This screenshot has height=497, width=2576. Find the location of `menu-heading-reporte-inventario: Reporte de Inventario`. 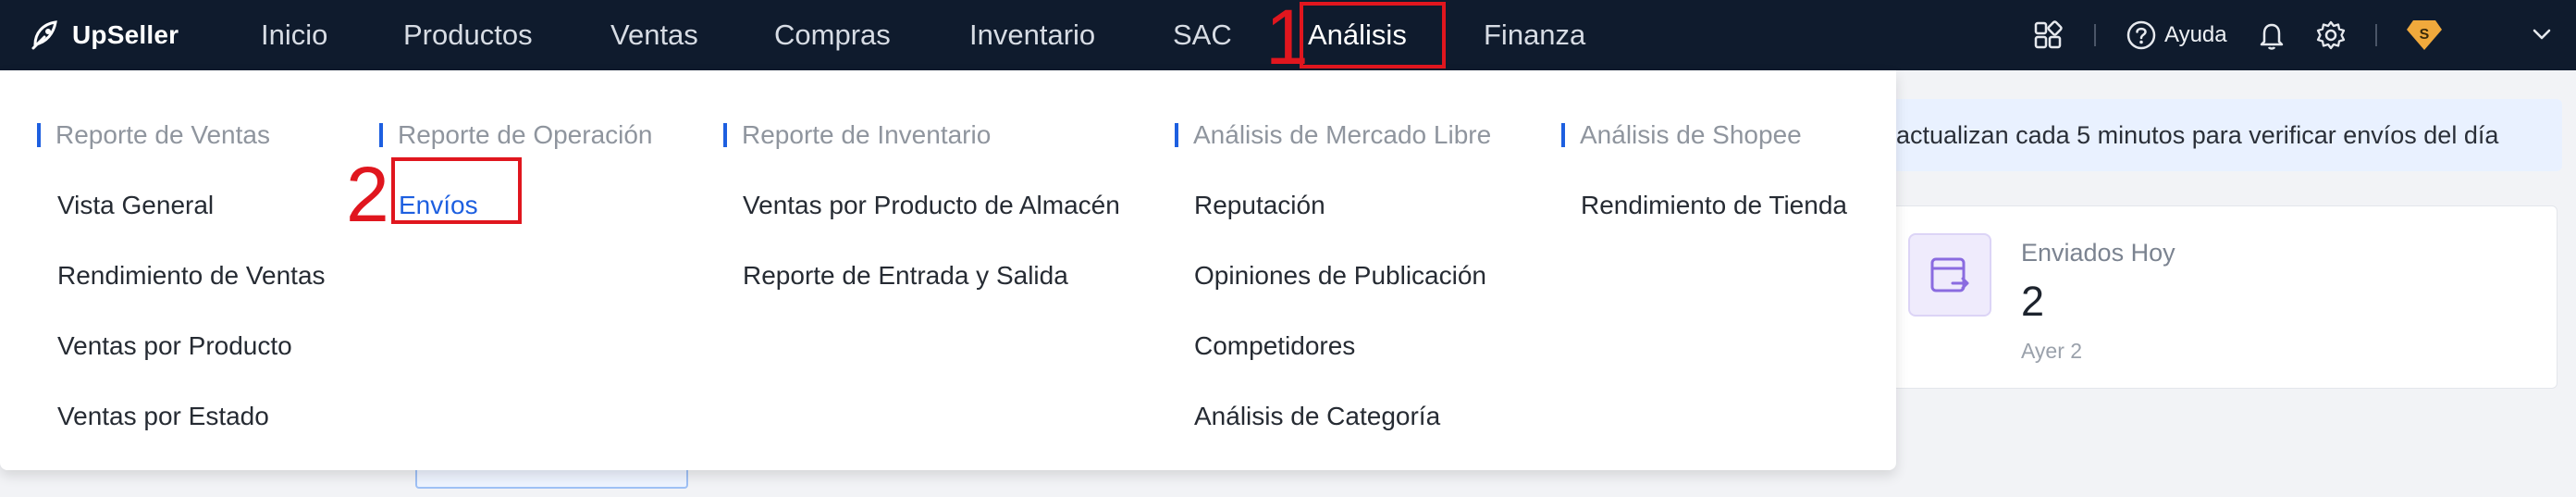

menu-heading-reporte-inventario: Reporte de Inventario is located at coordinates (857, 135).